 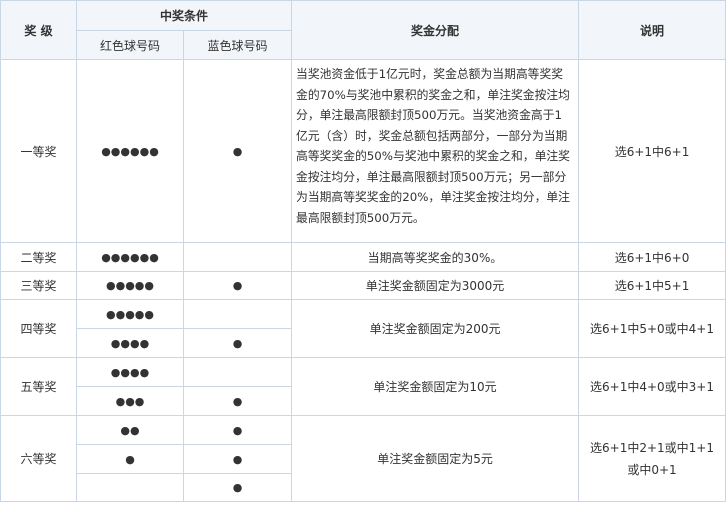 I want to click on table-row: 四等奖 ●●●●● 单注奖金额固定为200元 选6+1中5+0或中4+1, so click(x=363, y=328).